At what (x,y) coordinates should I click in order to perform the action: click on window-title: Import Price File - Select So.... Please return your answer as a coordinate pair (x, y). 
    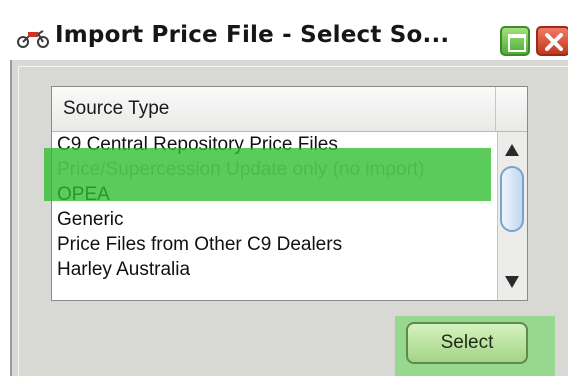
    Looking at the image, I should click on (252, 35).